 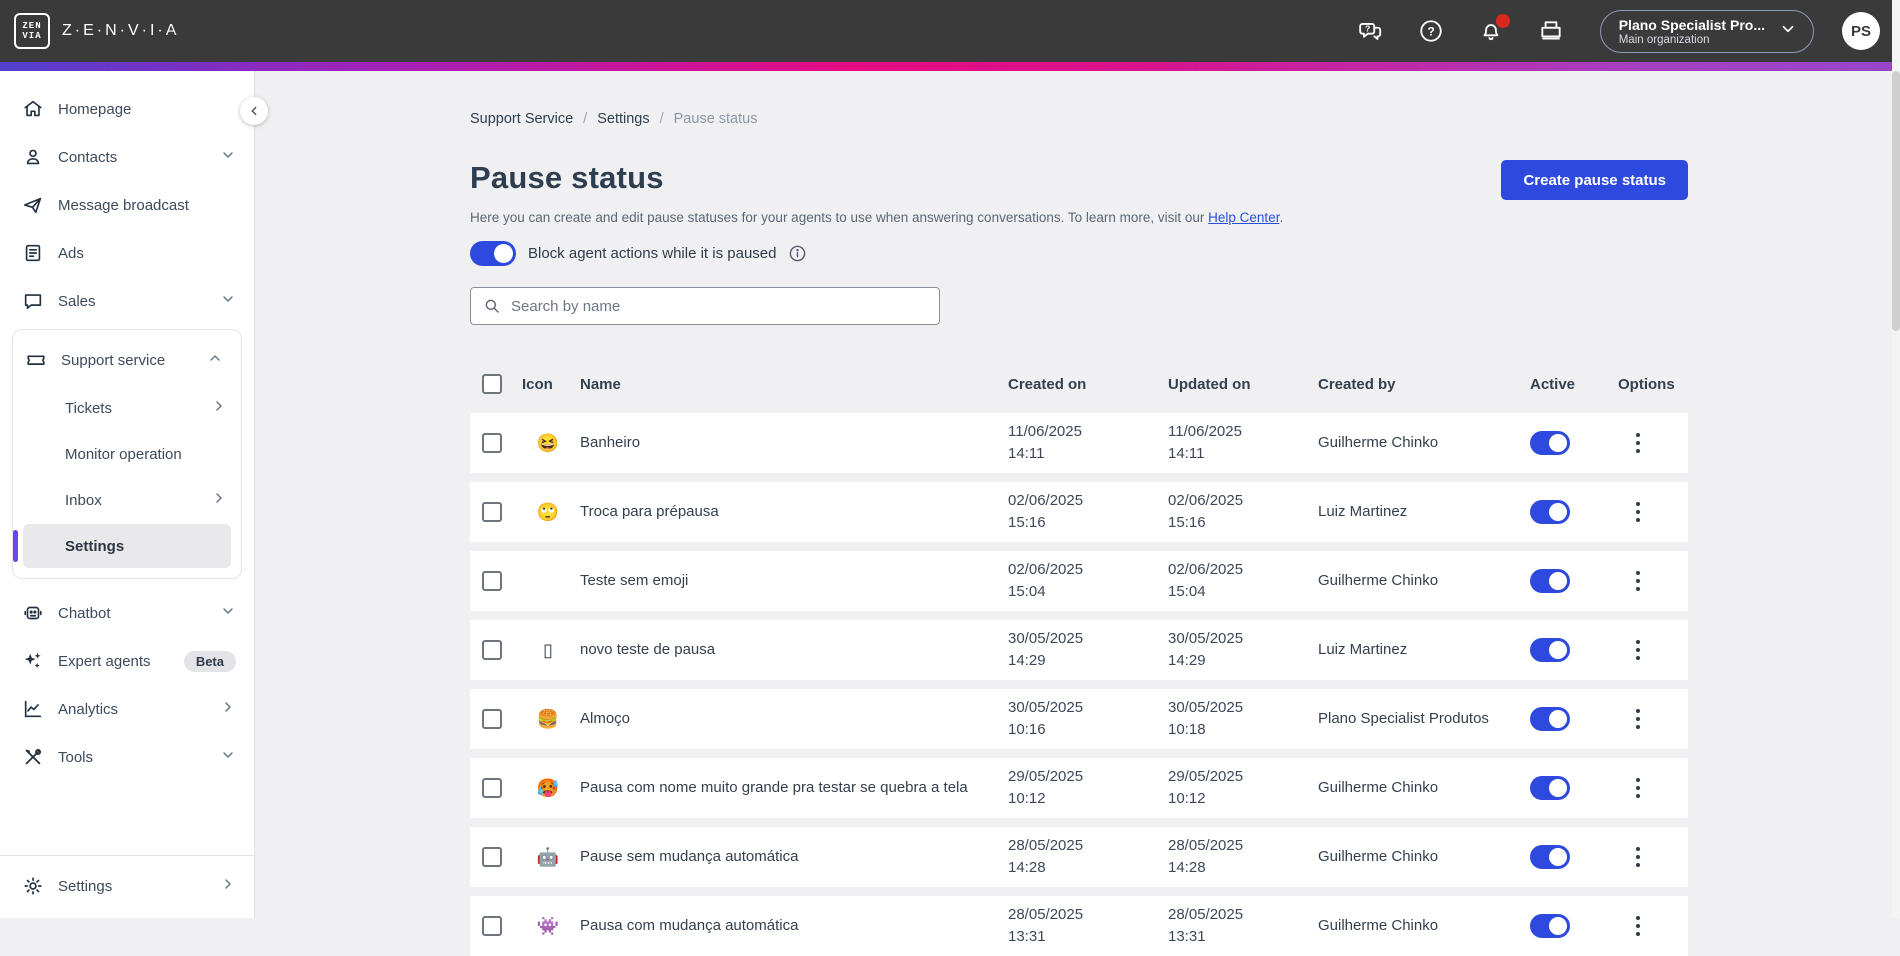 What do you see at coordinates (132, 301) in the screenshot?
I see `sidebar-item-label: Sales` at bounding box center [132, 301].